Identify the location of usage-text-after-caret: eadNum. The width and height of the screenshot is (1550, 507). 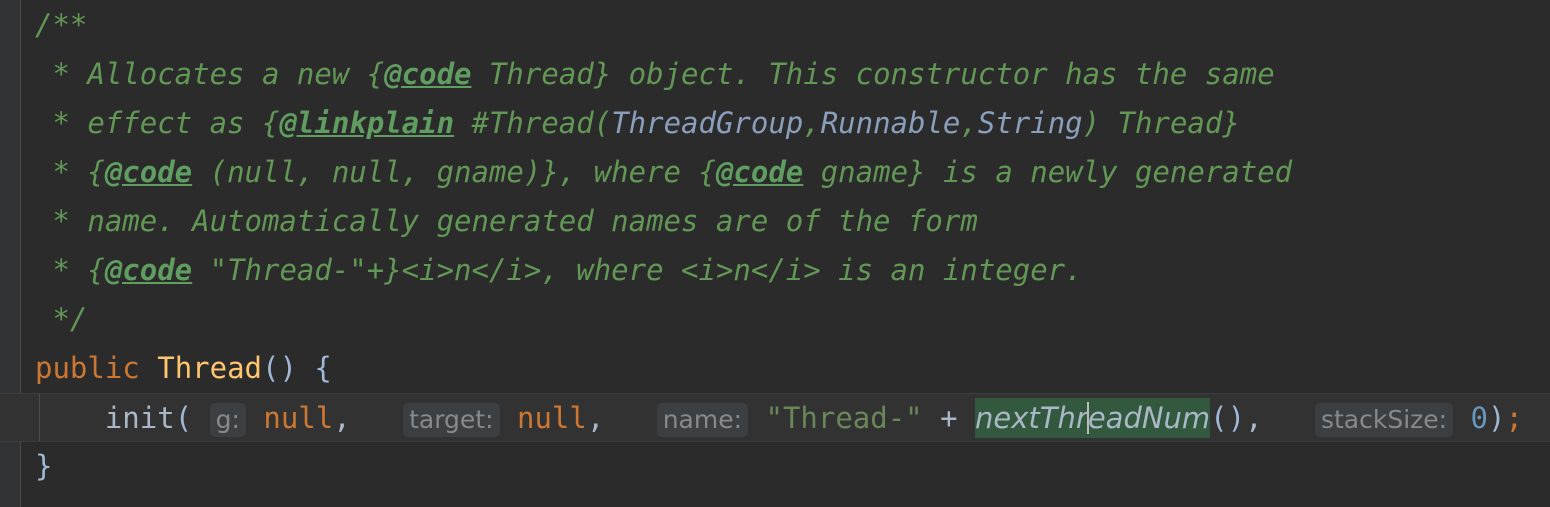
(1149, 418).